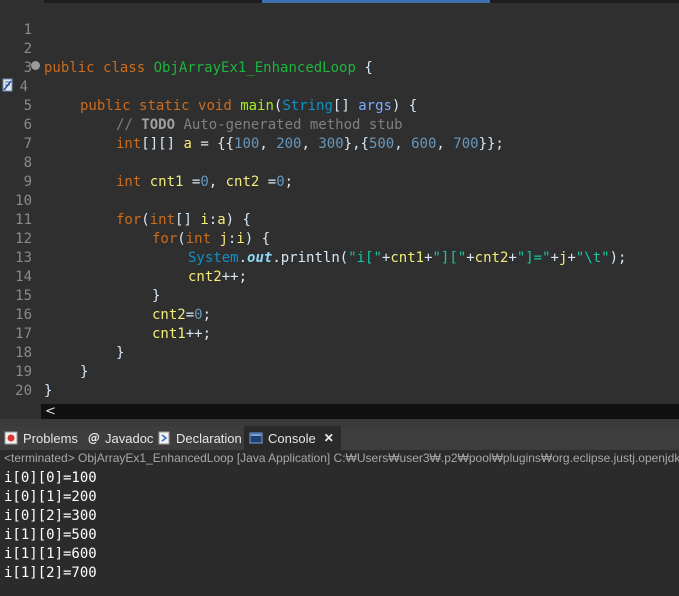 The width and height of the screenshot is (679, 596). What do you see at coordinates (339, 105) in the screenshot?
I see `code-line-5: 5 // TODO Auto-generated method stub` at bounding box center [339, 105].